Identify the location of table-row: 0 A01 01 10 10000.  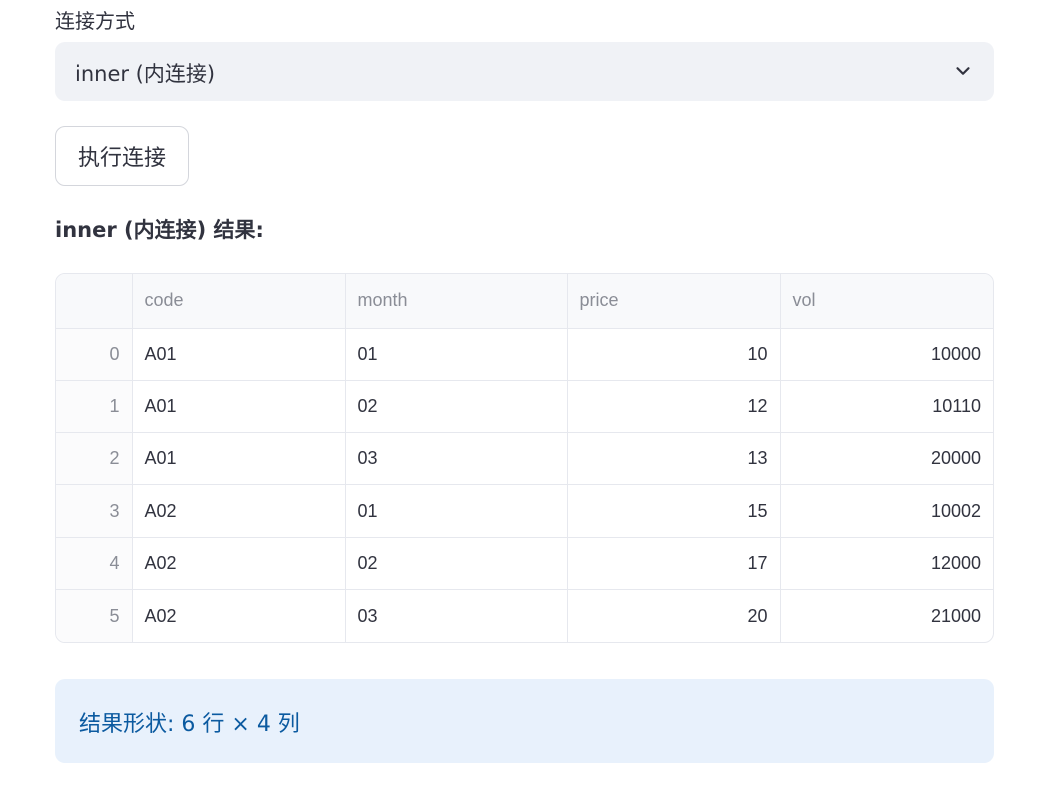
(524, 354).